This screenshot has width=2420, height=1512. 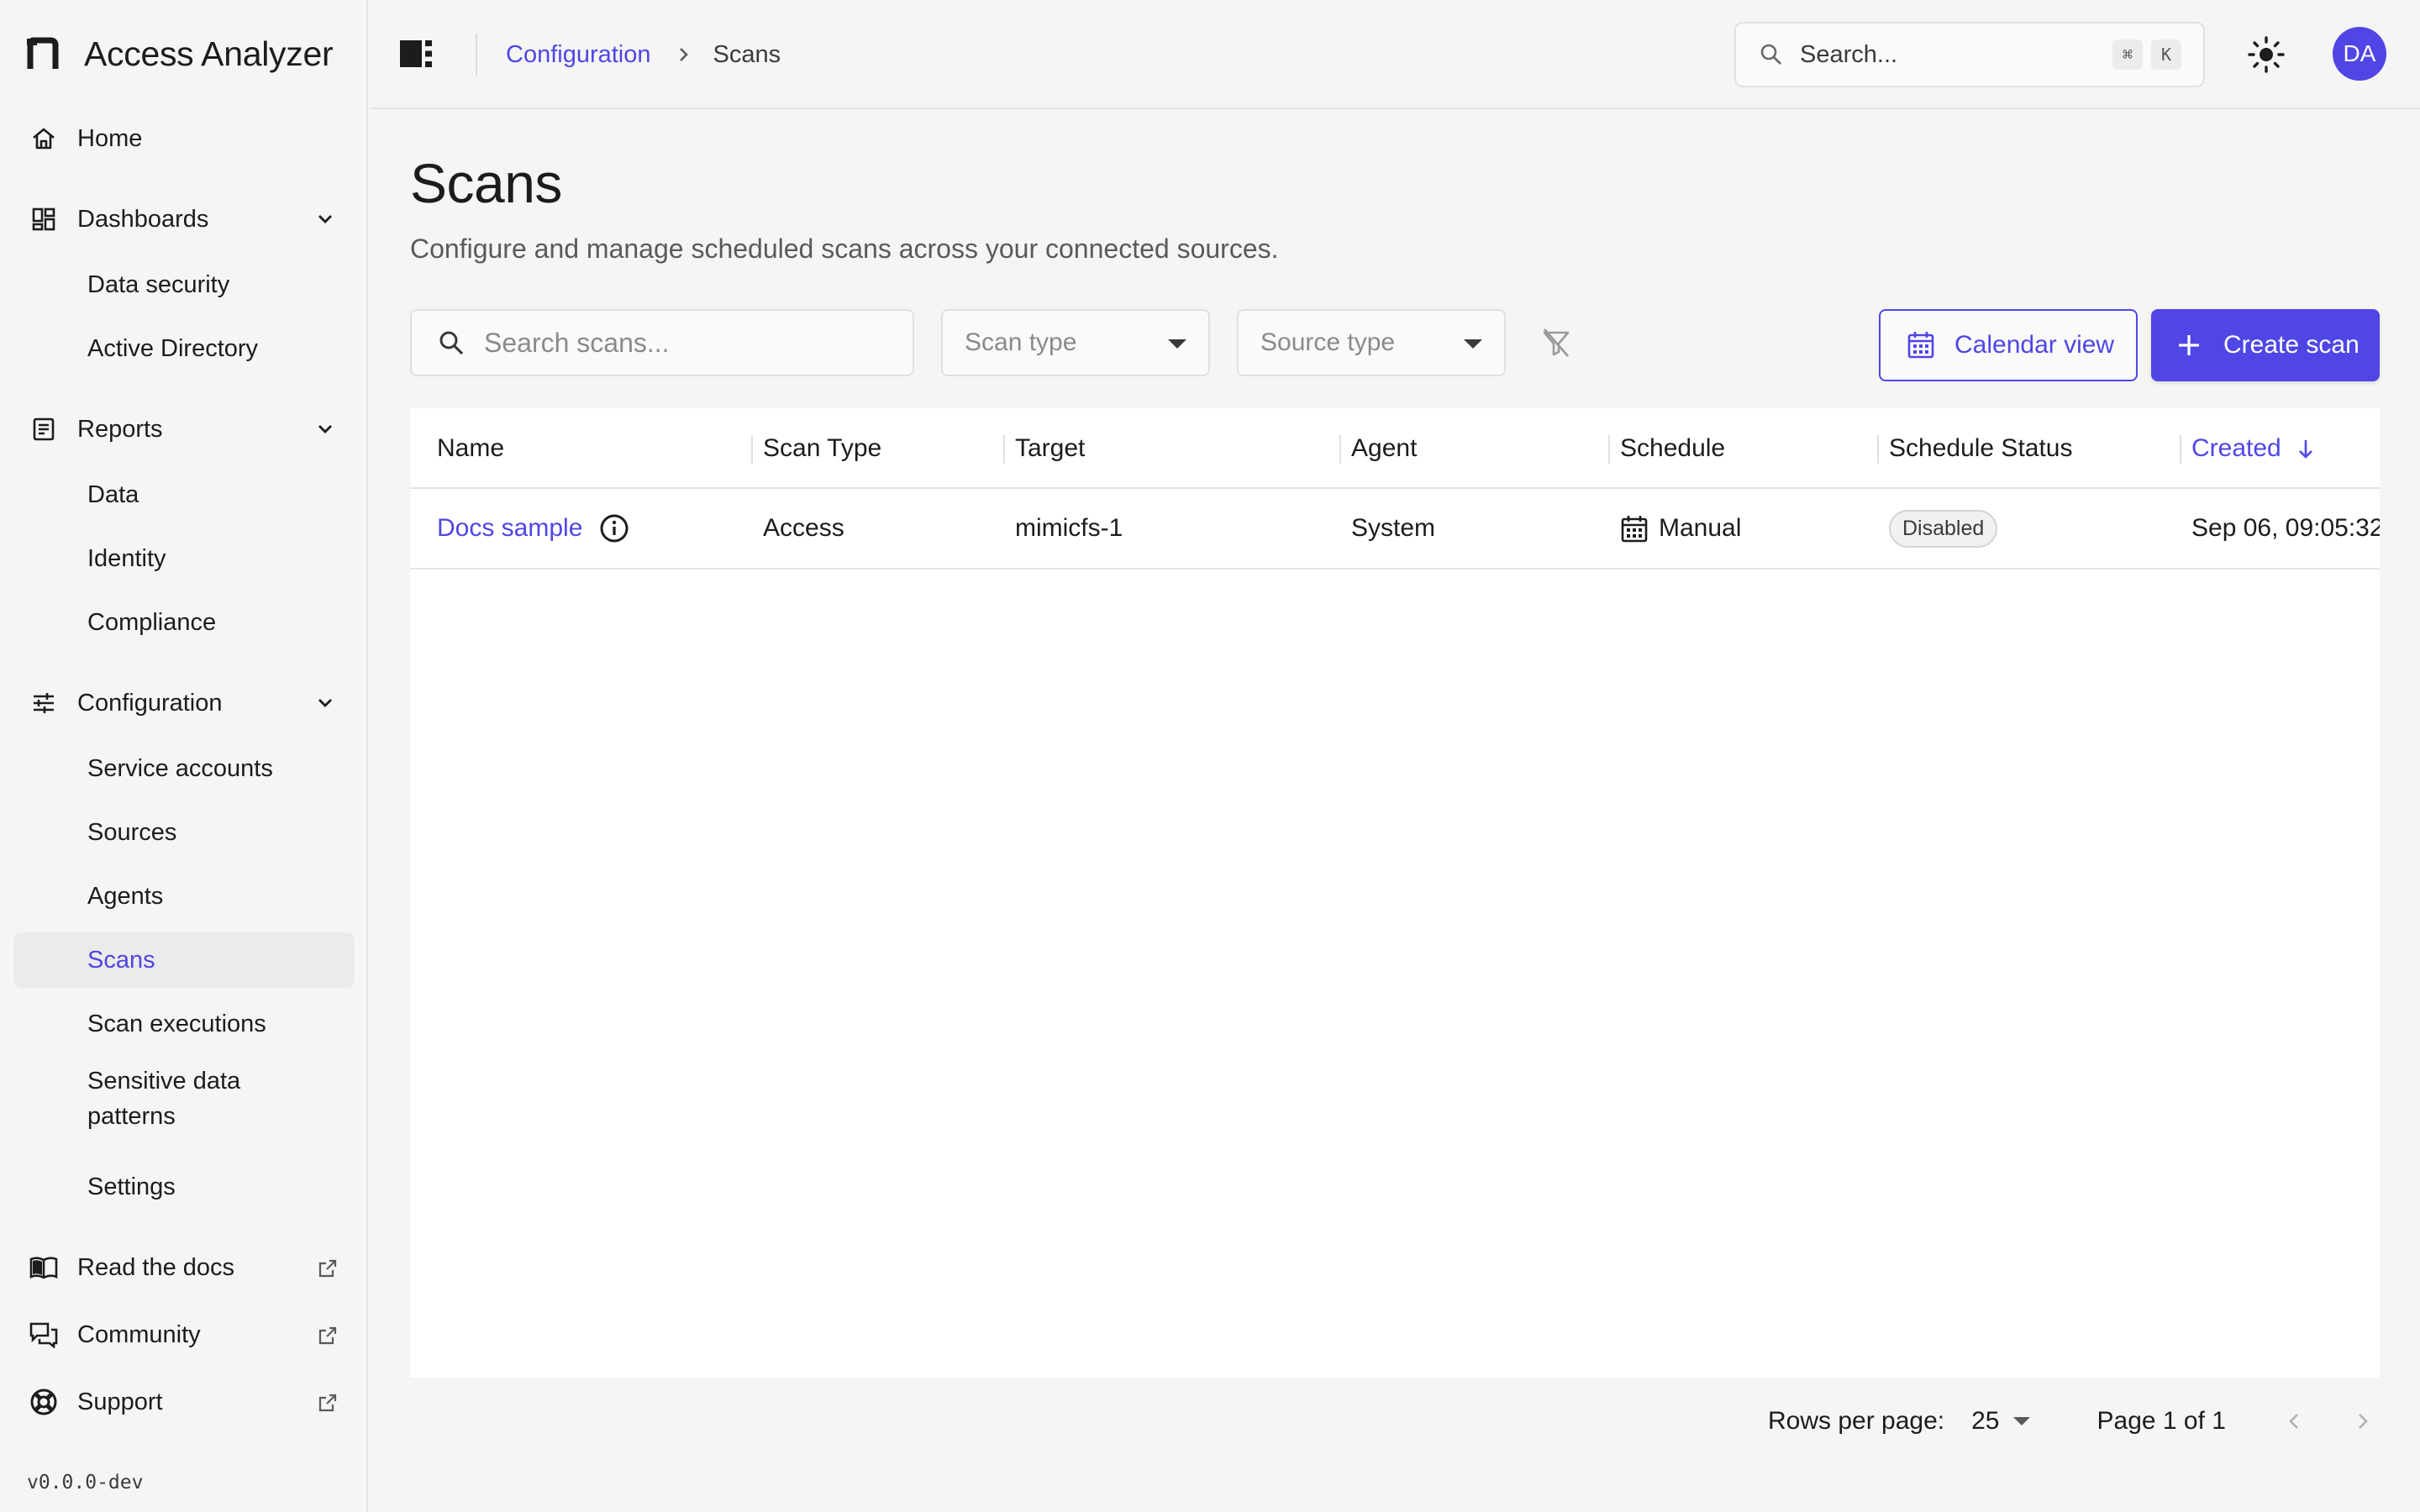 What do you see at coordinates (2035, 345) in the screenshot?
I see `calendar-view-label: Calendar view` at bounding box center [2035, 345].